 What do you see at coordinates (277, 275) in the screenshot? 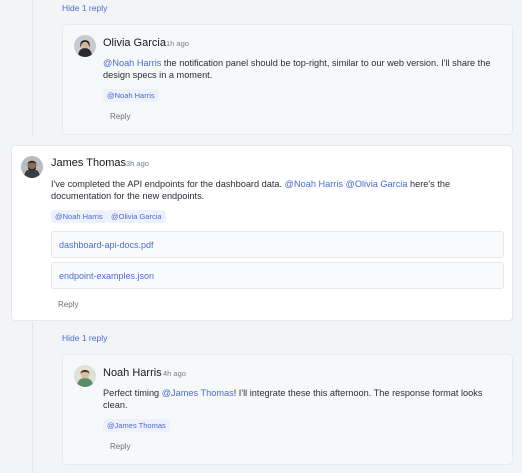
I see `attachment-link: endpoint-examples.json` at bounding box center [277, 275].